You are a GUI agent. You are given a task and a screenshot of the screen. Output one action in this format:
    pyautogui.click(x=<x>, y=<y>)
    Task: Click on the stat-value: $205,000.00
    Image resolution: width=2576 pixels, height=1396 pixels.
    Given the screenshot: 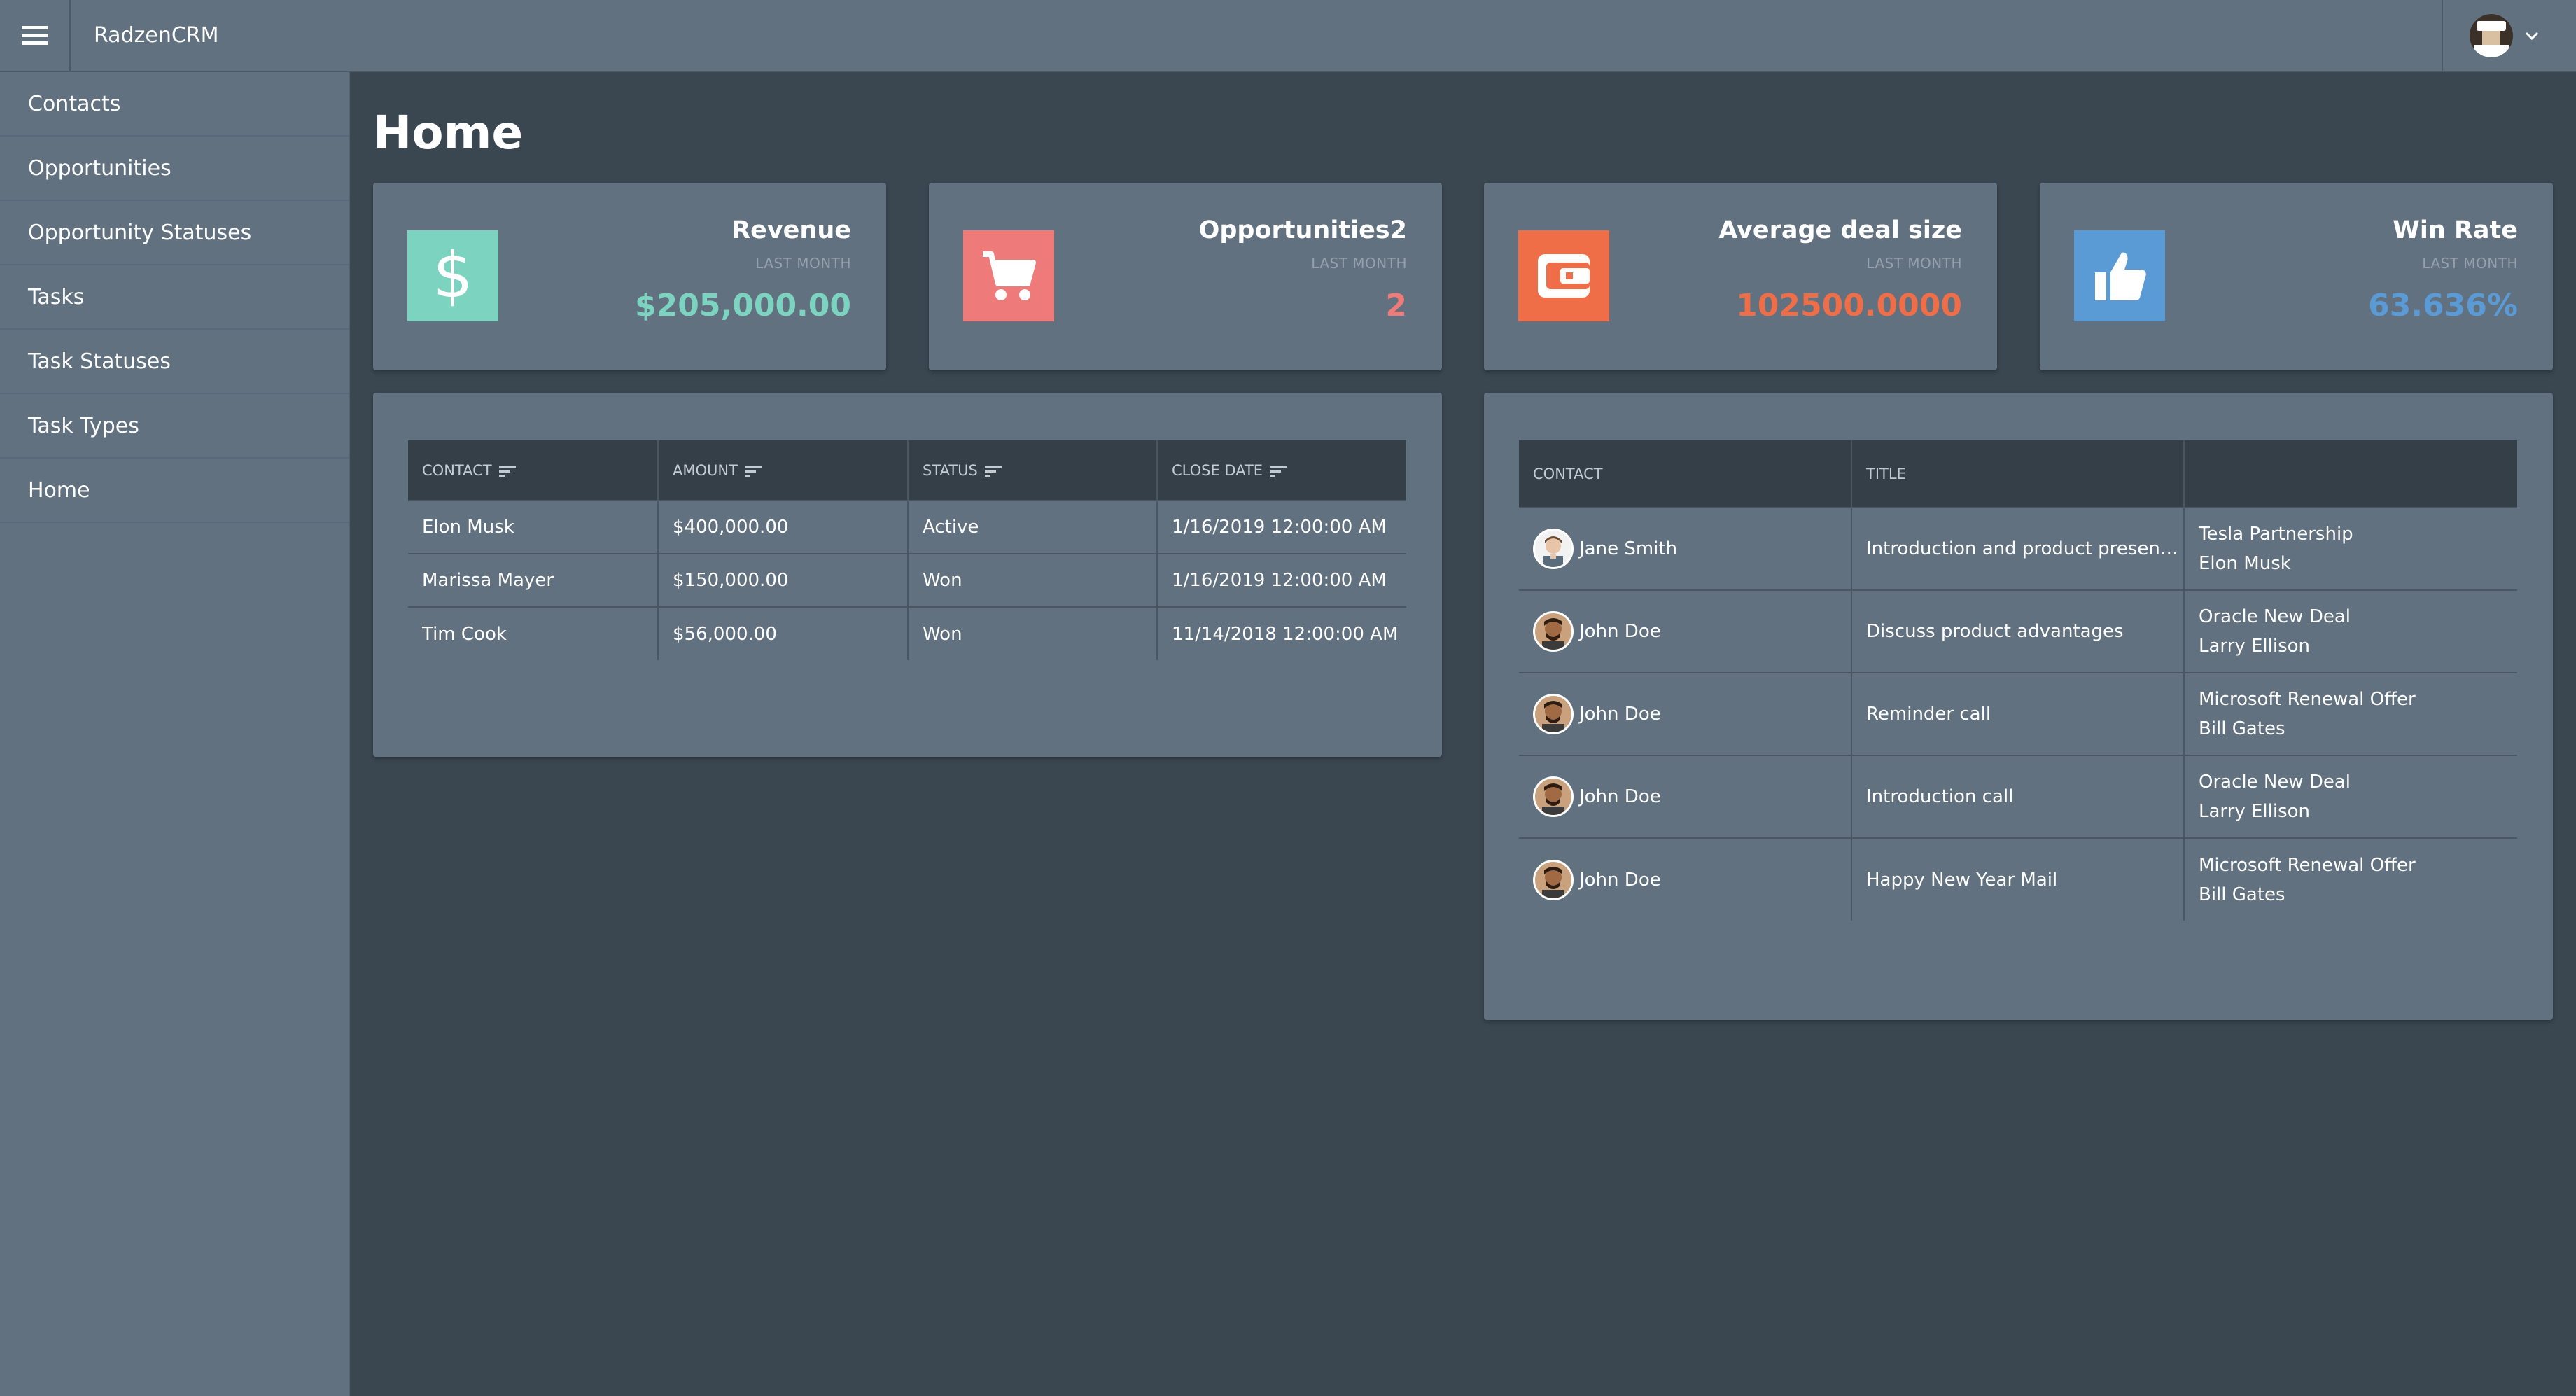 What is the action you would take?
    pyautogui.click(x=743, y=305)
    